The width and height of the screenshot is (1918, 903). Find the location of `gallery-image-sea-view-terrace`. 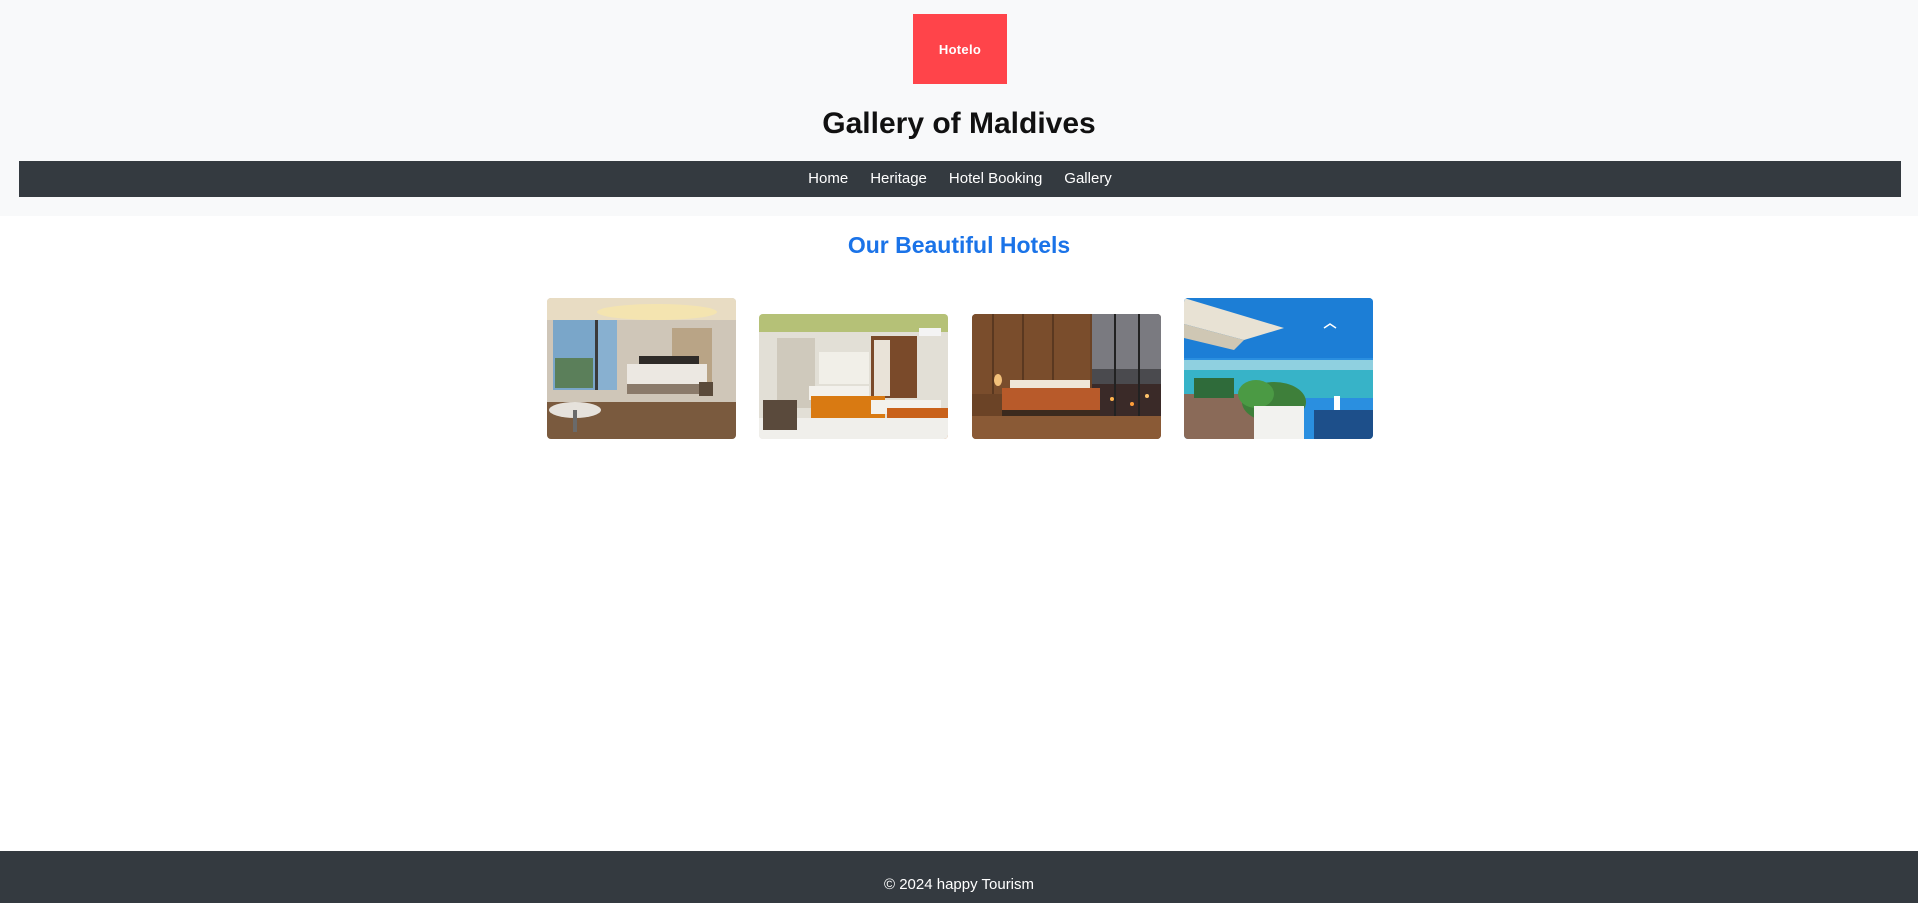

gallery-image-sea-view-terrace is located at coordinates (1278, 368).